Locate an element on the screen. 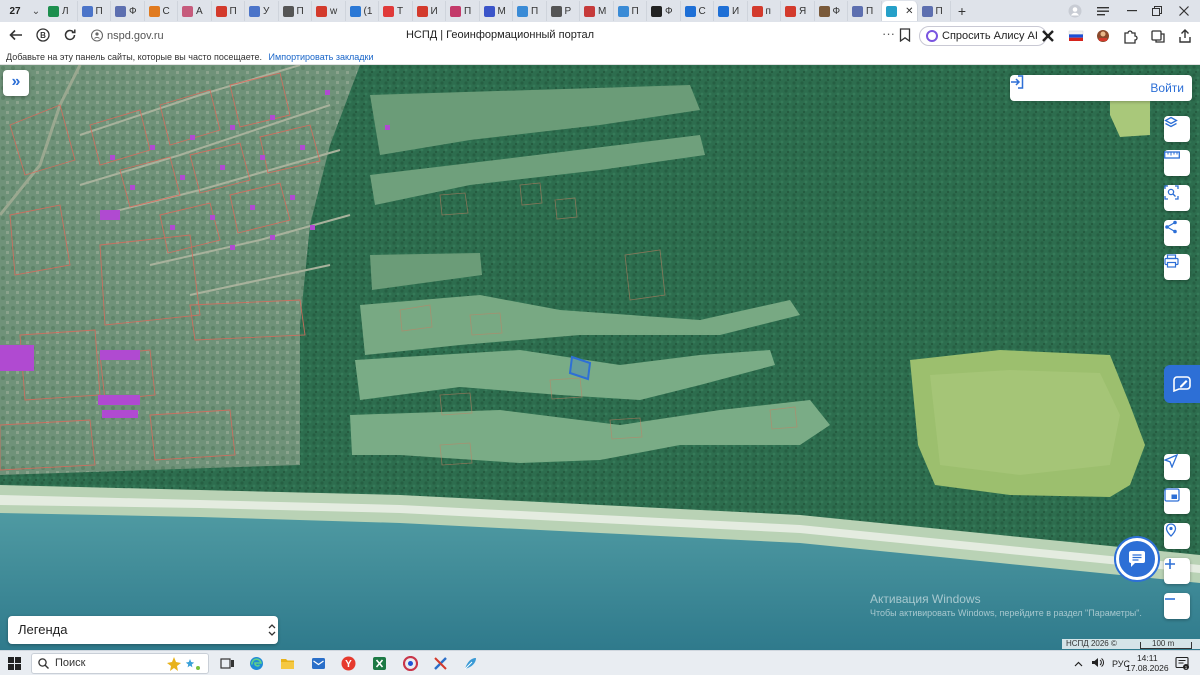 Image resolution: width=1200 pixels, height=675 pixels. extension-puzzle-cross-icon is located at coordinates (1048, 36).